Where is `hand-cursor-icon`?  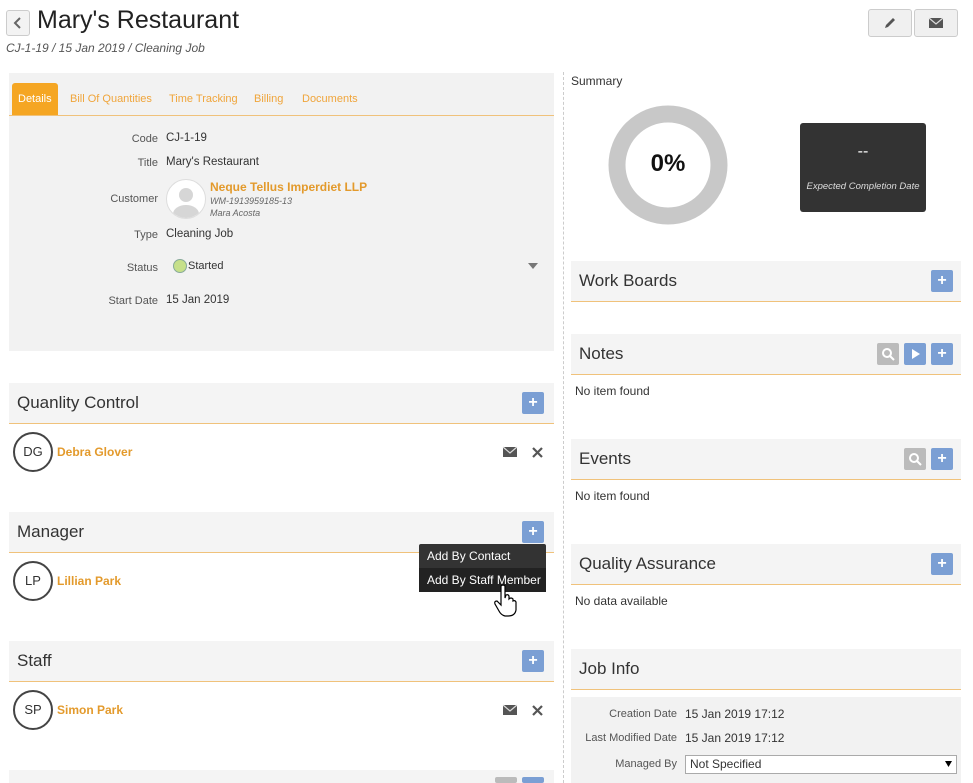
hand-cursor-icon is located at coordinates (505, 600).